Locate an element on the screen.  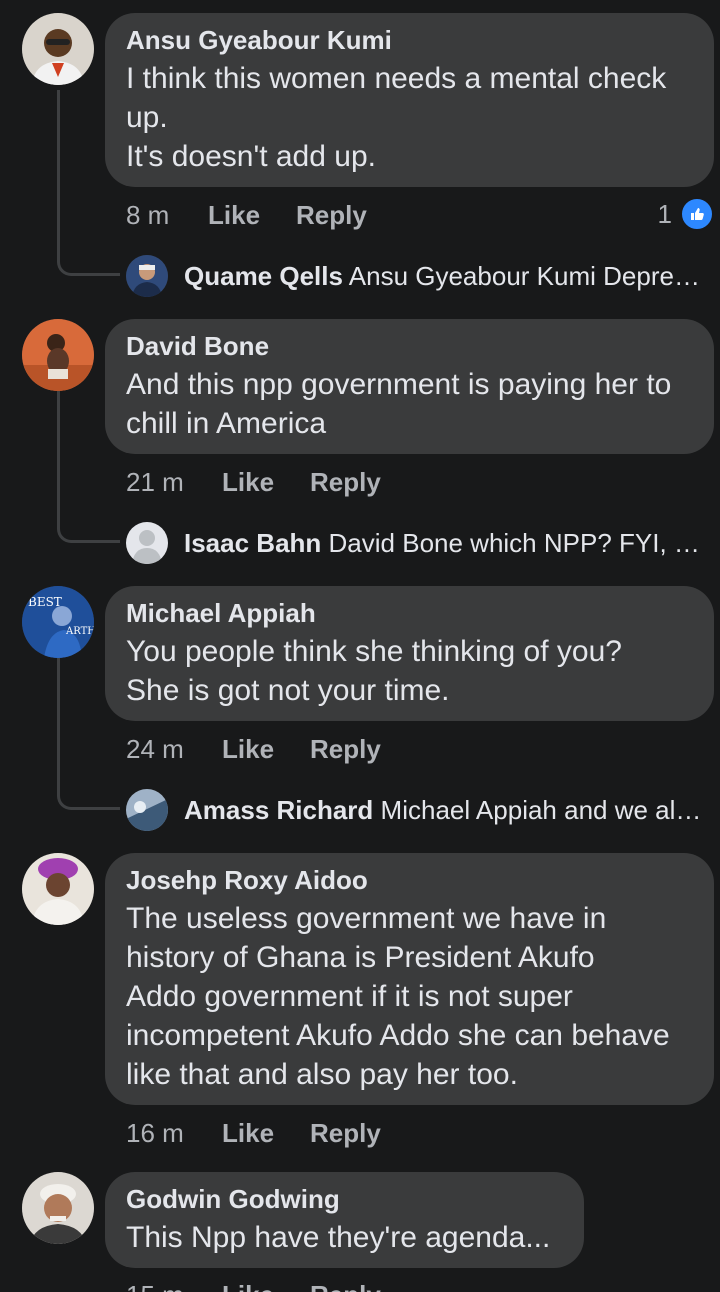
comment-time: 8 m is located at coordinates (167, 215).